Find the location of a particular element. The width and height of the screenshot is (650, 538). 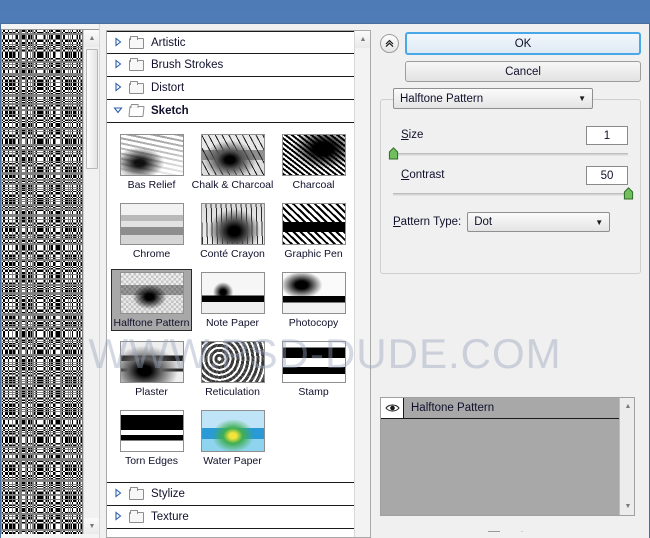

ok-button-label: OK is located at coordinates (523, 43).